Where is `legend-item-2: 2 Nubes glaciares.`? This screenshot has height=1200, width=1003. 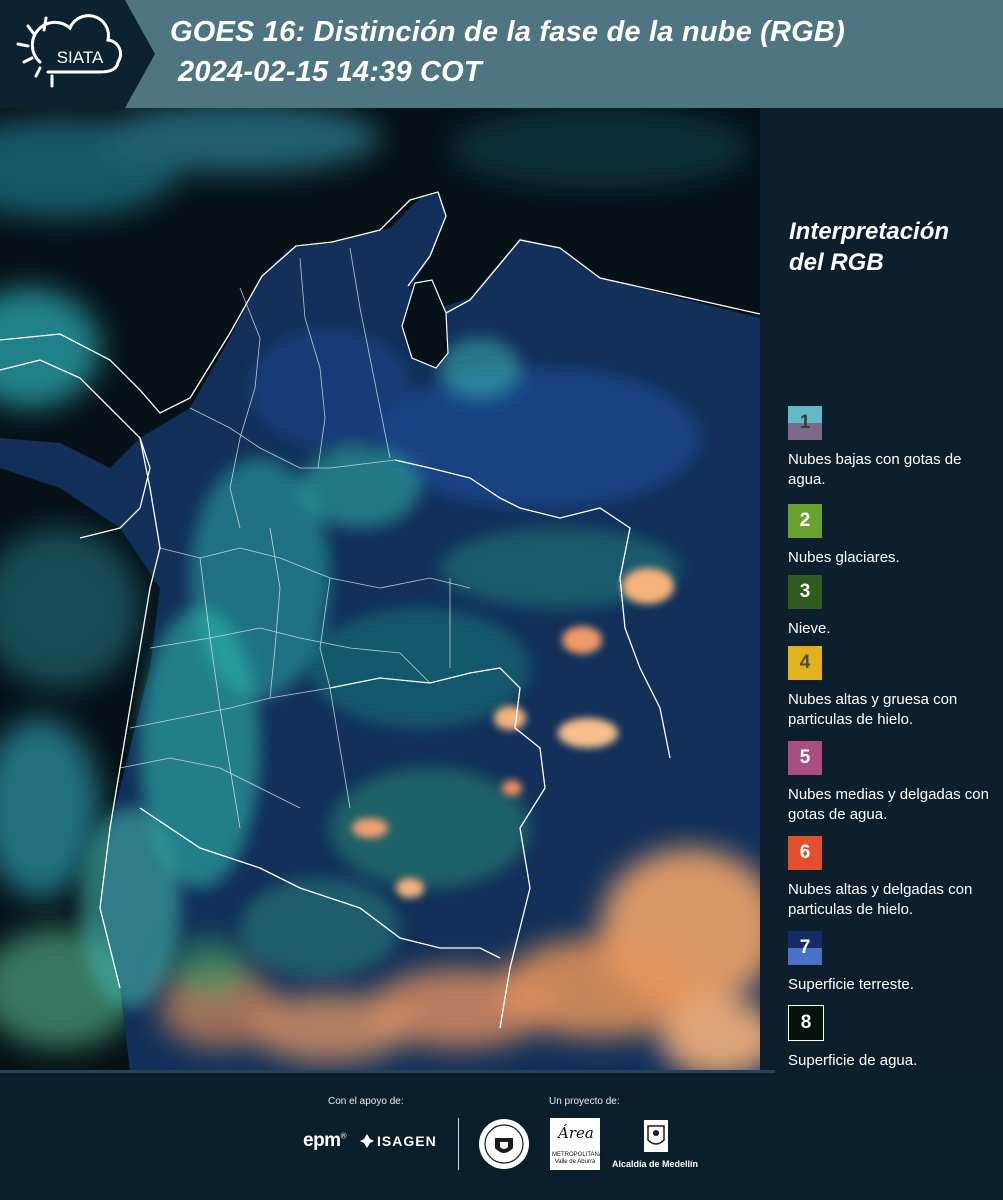
legend-item-2: 2 Nubes glaciares. is located at coordinates (893, 536).